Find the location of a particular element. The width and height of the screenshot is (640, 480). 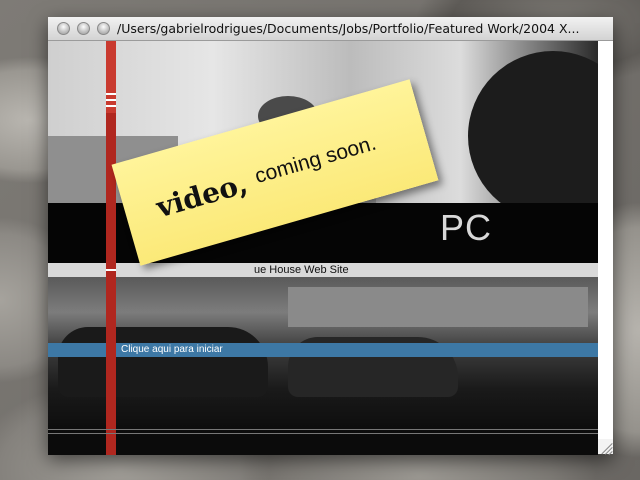

enter-link: Clique aqui para iniciar is located at coordinates (172, 350).